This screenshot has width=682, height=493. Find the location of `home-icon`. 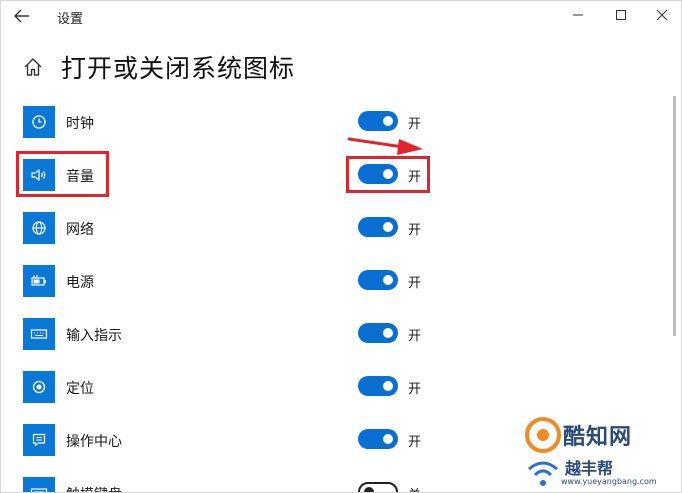

home-icon is located at coordinates (33, 67).